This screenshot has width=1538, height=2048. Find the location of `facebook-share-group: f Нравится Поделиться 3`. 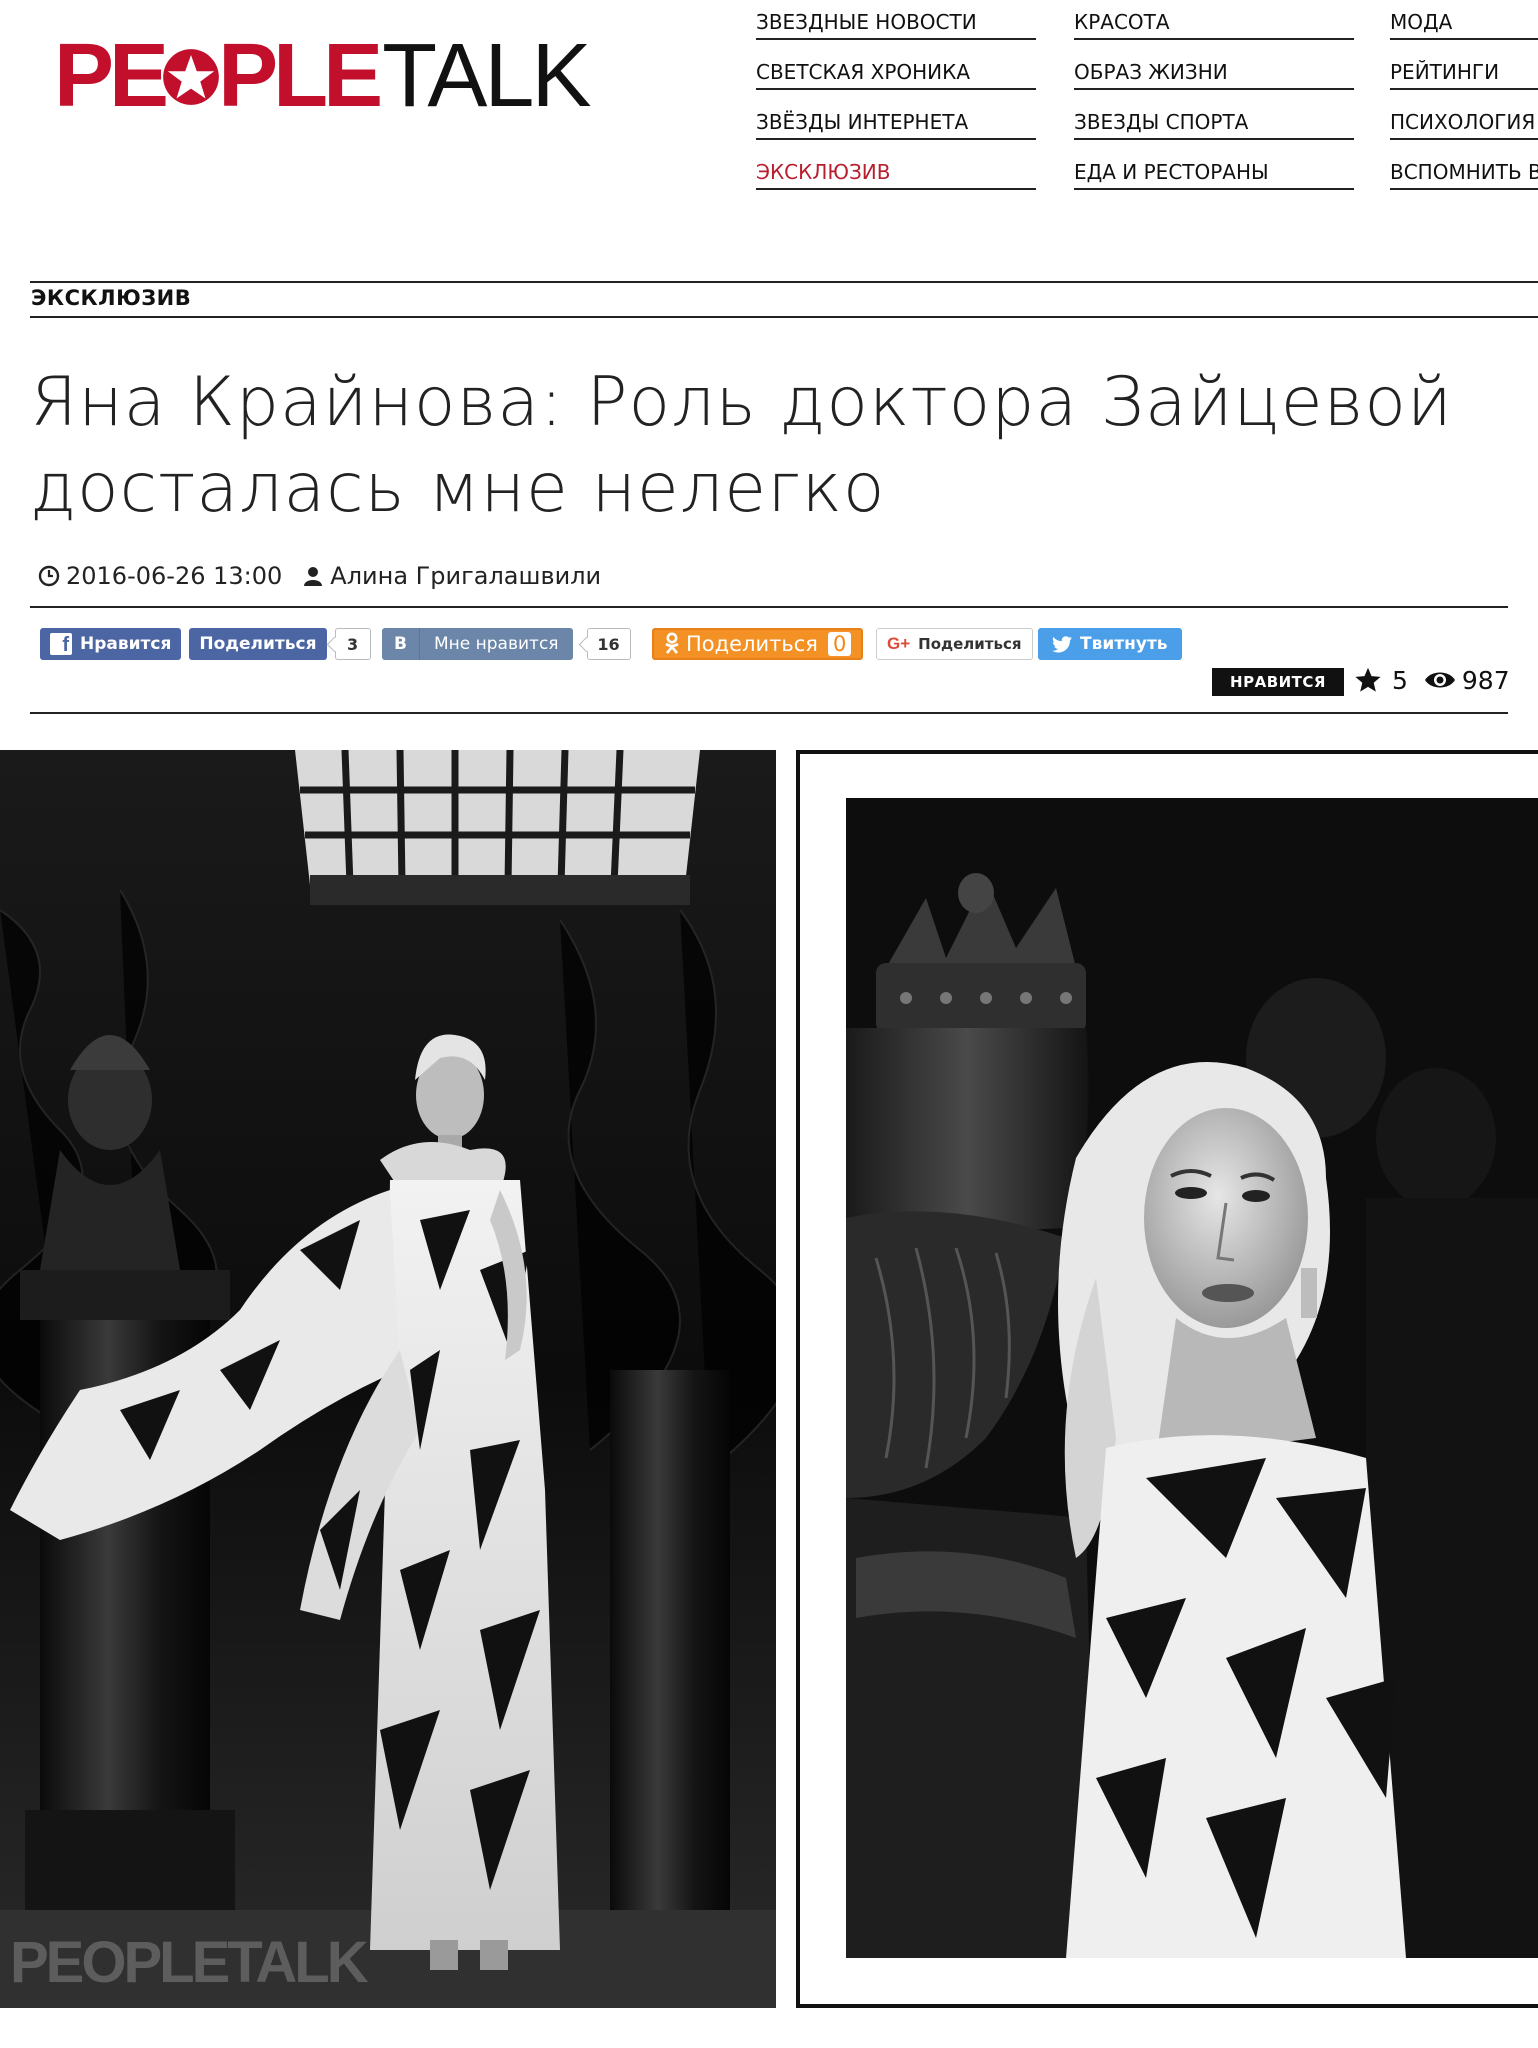

facebook-share-group: f Нравится Поделиться 3 is located at coordinates (205, 644).